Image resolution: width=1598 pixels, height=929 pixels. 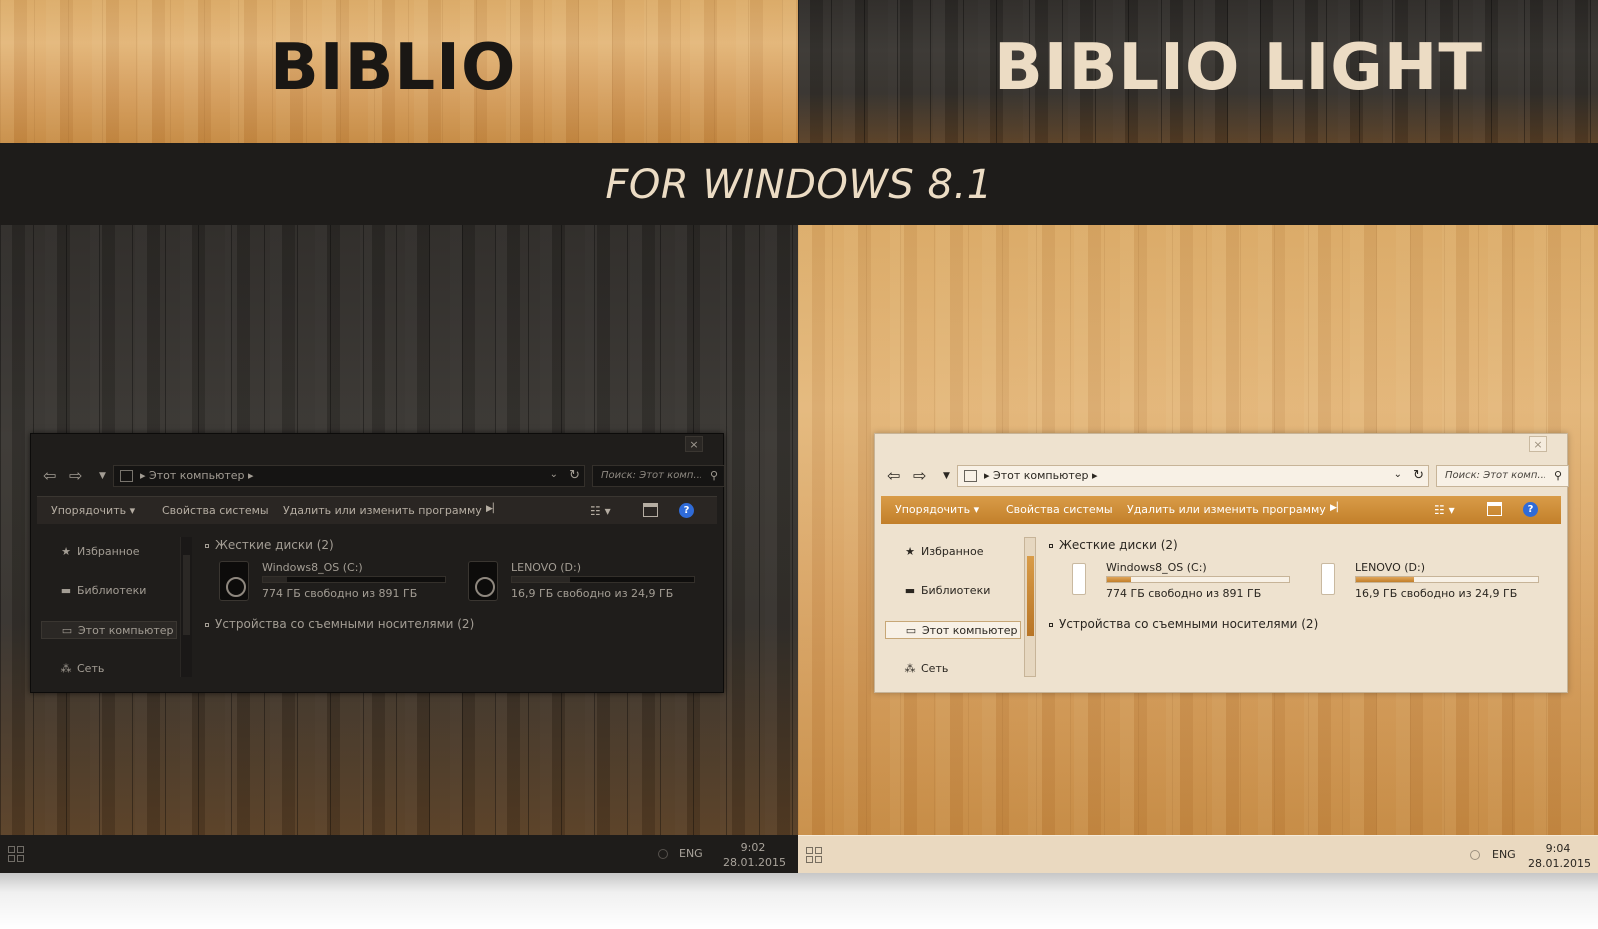 I want to click on clock-time: 9:02, so click(x=753, y=847).